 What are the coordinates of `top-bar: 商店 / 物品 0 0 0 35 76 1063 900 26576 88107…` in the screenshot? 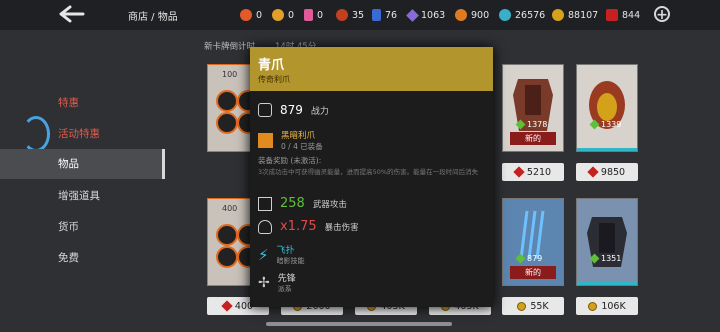 It's located at (360, 15).